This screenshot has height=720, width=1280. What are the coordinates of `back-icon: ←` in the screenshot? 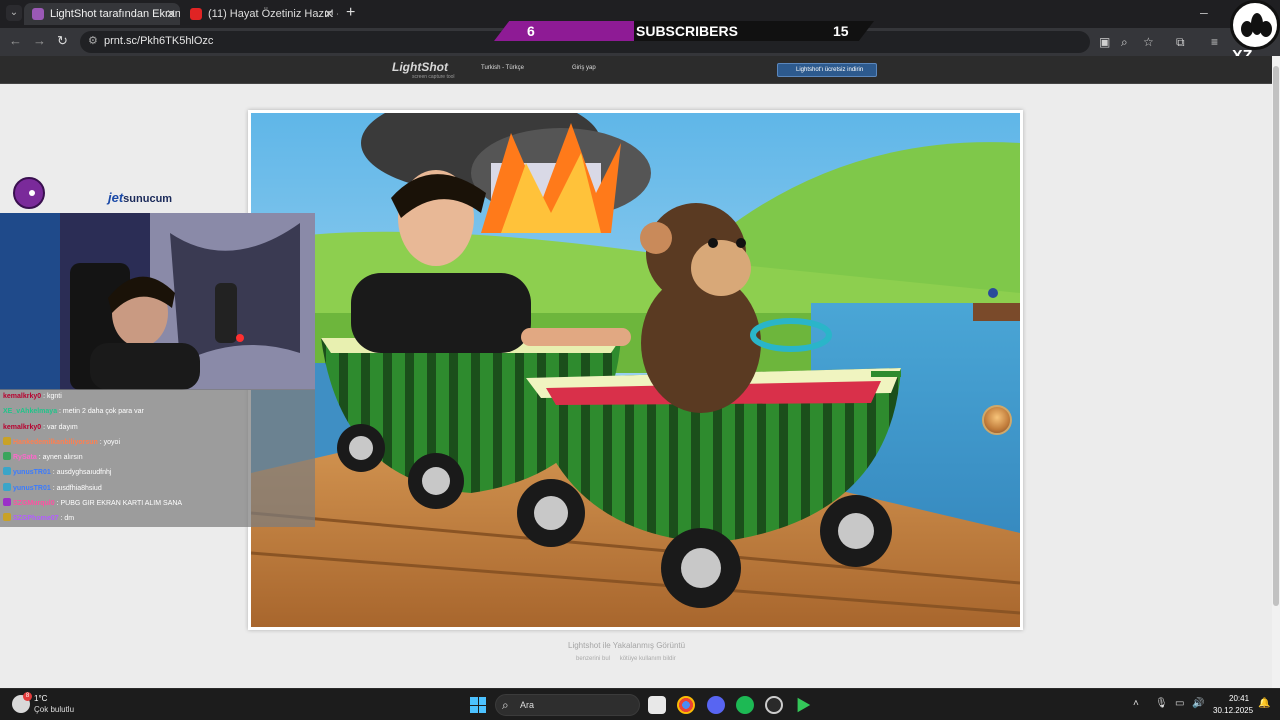 It's located at (15, 40).